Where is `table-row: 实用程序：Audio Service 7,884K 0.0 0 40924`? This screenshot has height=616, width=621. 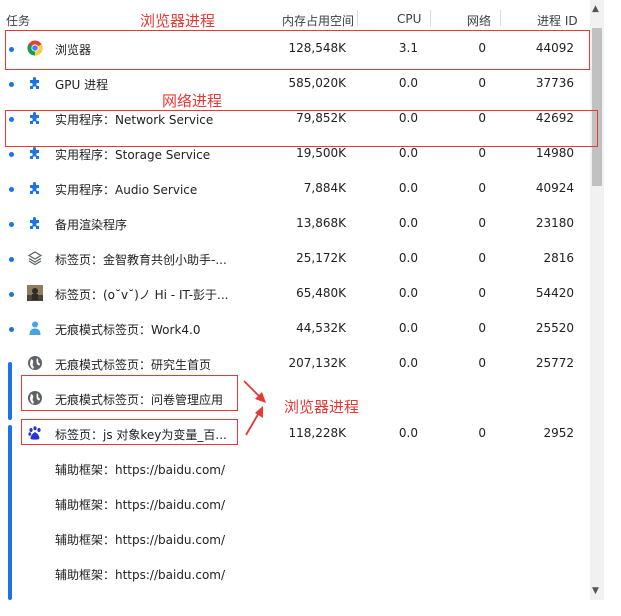
table-row: 实用程序：Audio Service 7,884K 0.0 0 40924 is located at coordinates (295, 188).